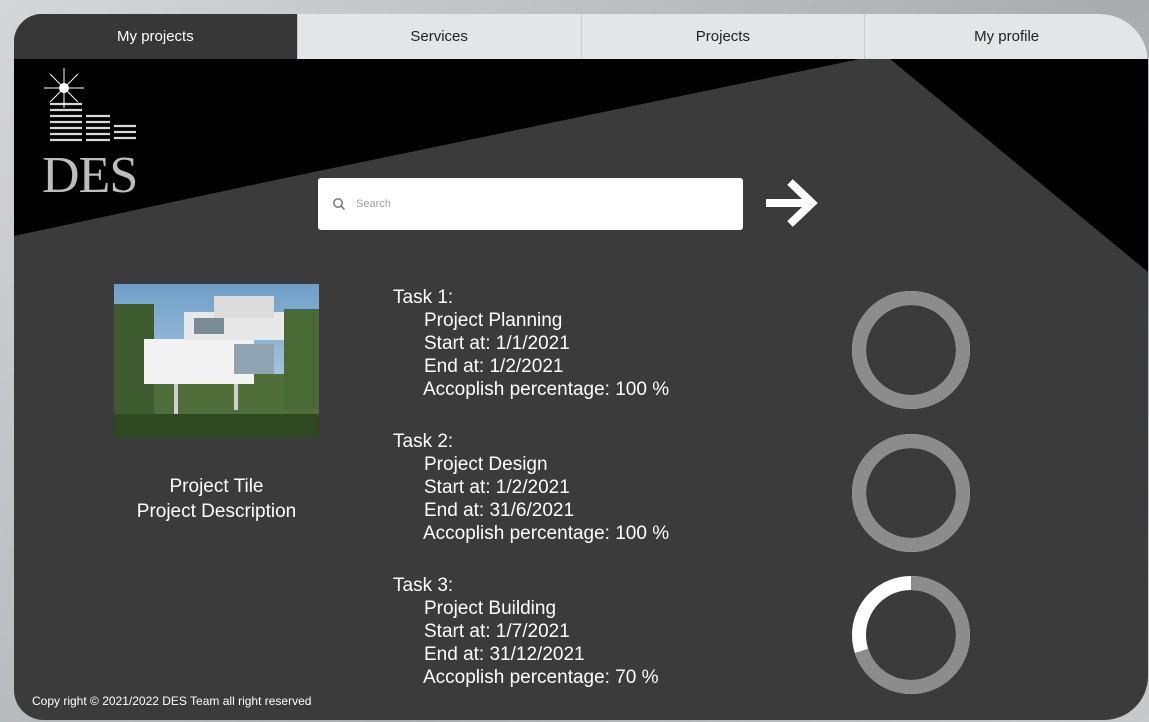 The width and height of the screenshot is (1149, 722). What do you see at coordinates (1006, 36) in the screenshot?
I see `nav-my-profile: My profile` at bounding box center [1006, 36].